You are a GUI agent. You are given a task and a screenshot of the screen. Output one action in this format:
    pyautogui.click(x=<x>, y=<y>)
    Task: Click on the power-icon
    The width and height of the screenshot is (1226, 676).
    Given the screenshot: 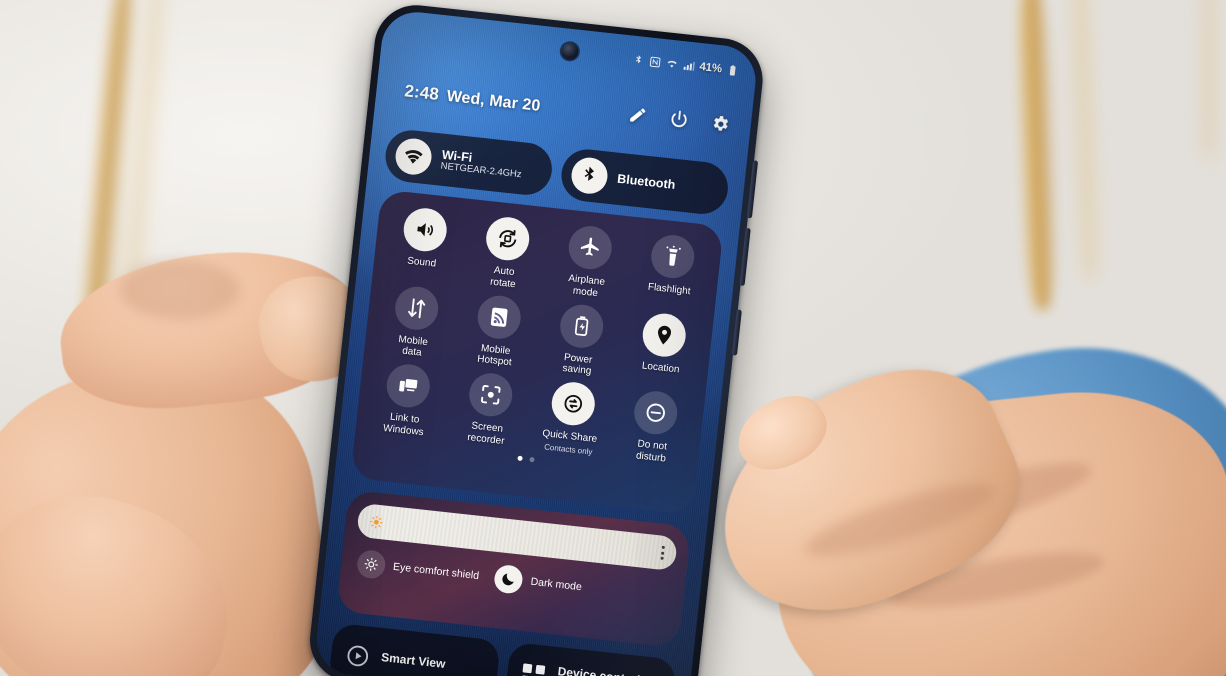 What is the action you would take?
    pyautogui.click(x=679, y=119)
    